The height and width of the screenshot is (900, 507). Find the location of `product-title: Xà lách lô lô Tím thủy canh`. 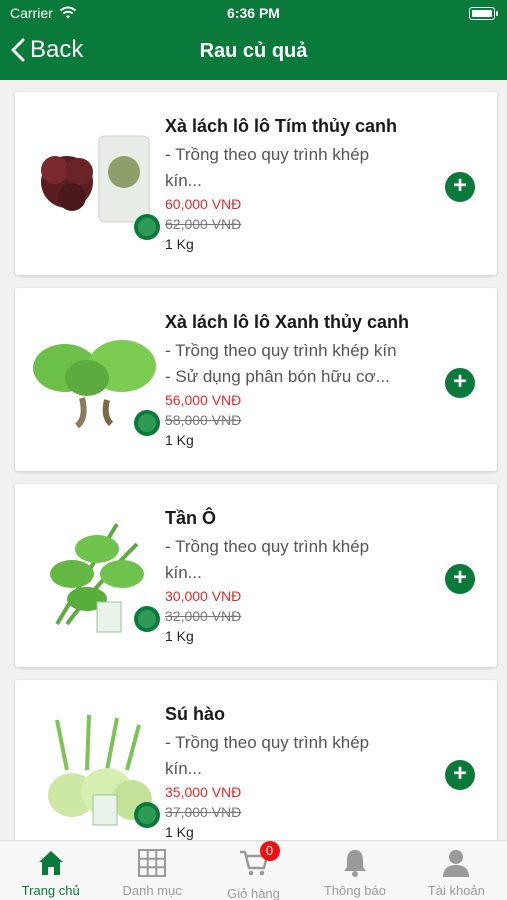

product-title: Xà lách lô lô Tím thủy canh is located at coordinates (281, 126).